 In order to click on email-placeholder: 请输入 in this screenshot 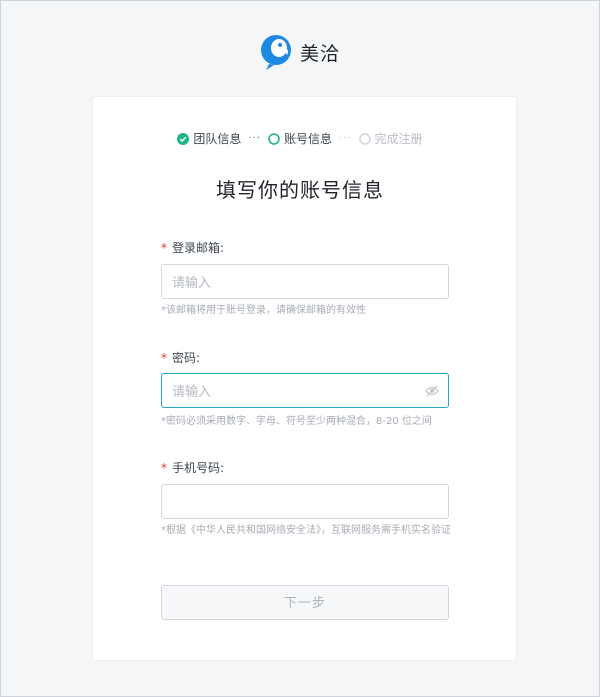, I will do `click(192, 283)`.